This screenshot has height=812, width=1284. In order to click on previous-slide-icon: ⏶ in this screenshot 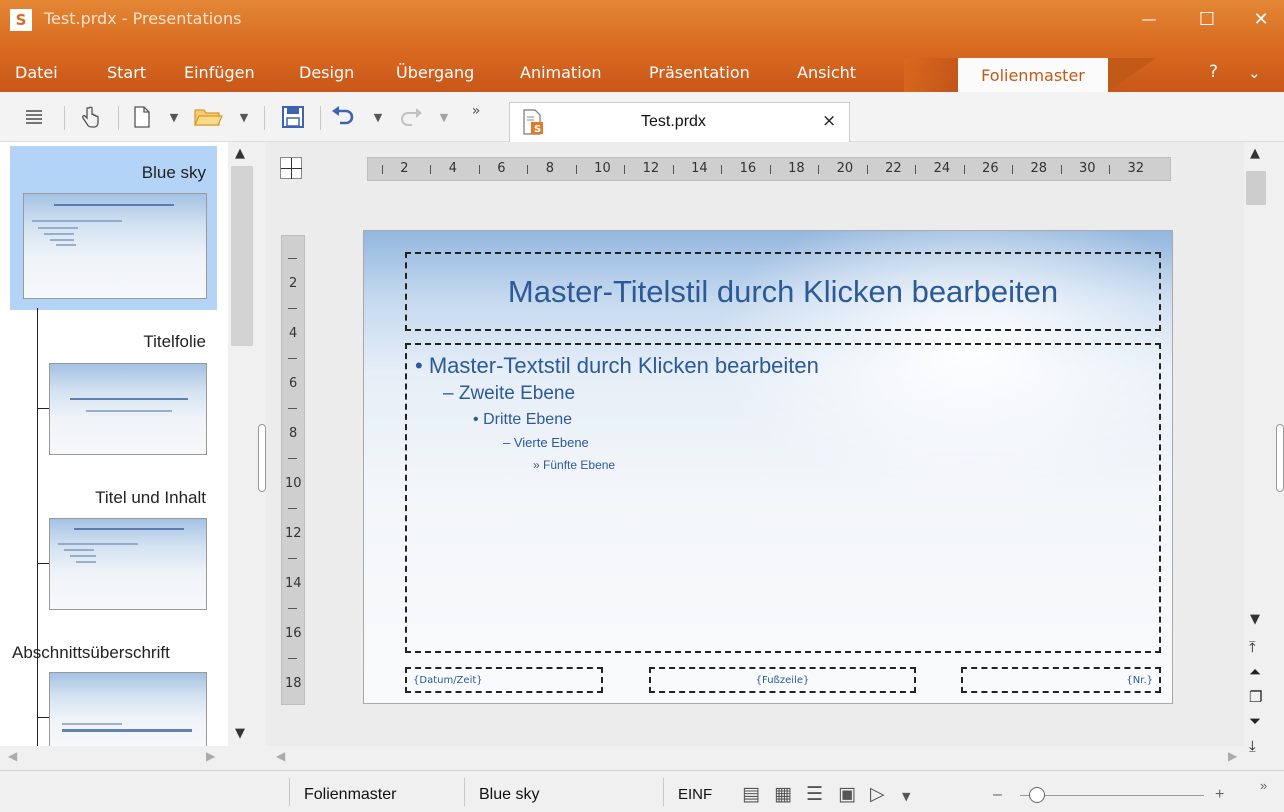, I will do `click(1255, 672)`.